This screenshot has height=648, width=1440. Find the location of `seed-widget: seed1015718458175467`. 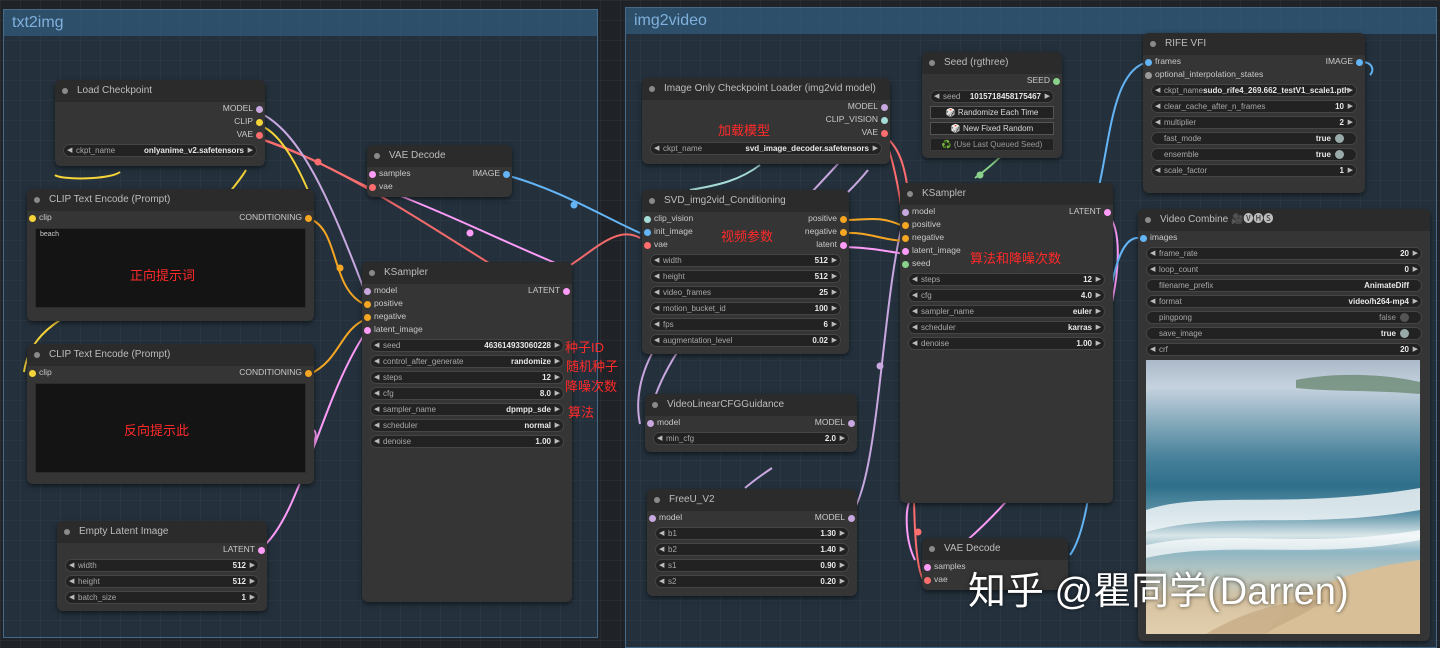

seed-widget: seed1015718458175467 is located at coordinates (992, 96).